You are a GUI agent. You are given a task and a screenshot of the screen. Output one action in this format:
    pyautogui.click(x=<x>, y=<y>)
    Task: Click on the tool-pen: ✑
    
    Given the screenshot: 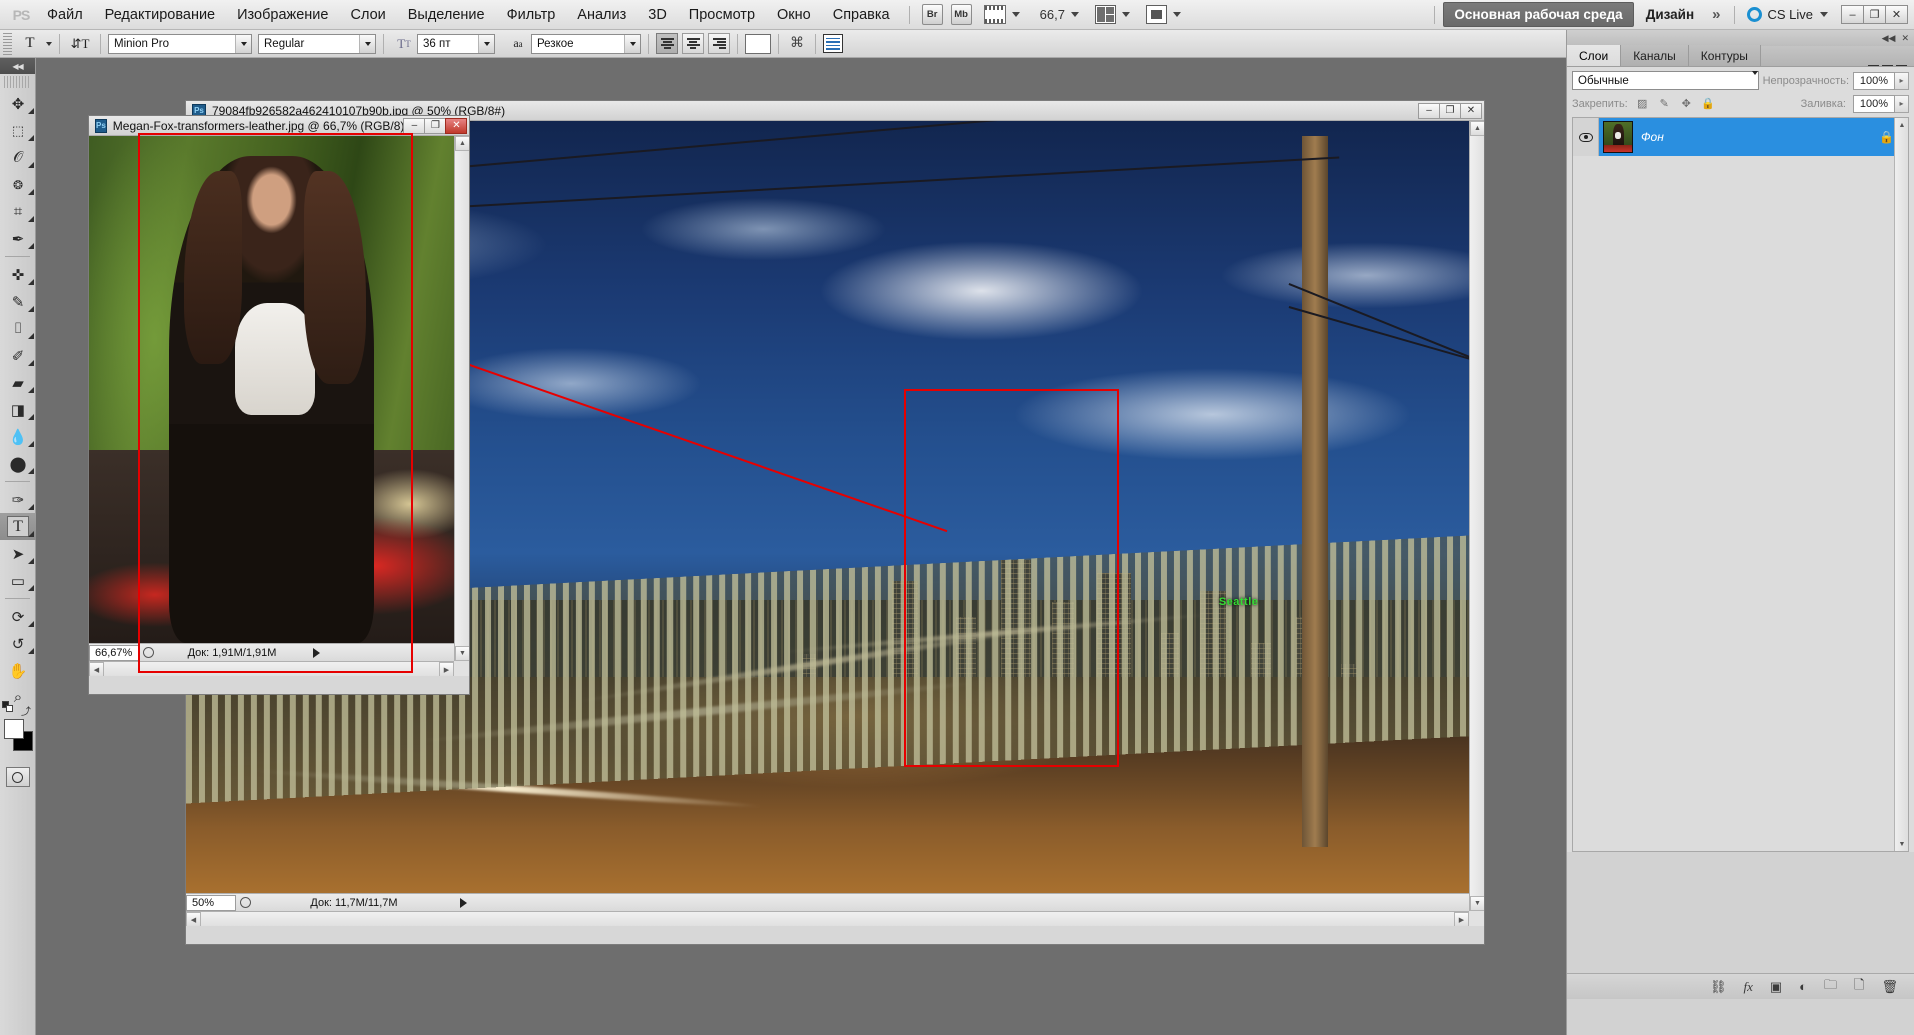 What is the action you would take?
    pyautogui.click(x=18, y=499)
    